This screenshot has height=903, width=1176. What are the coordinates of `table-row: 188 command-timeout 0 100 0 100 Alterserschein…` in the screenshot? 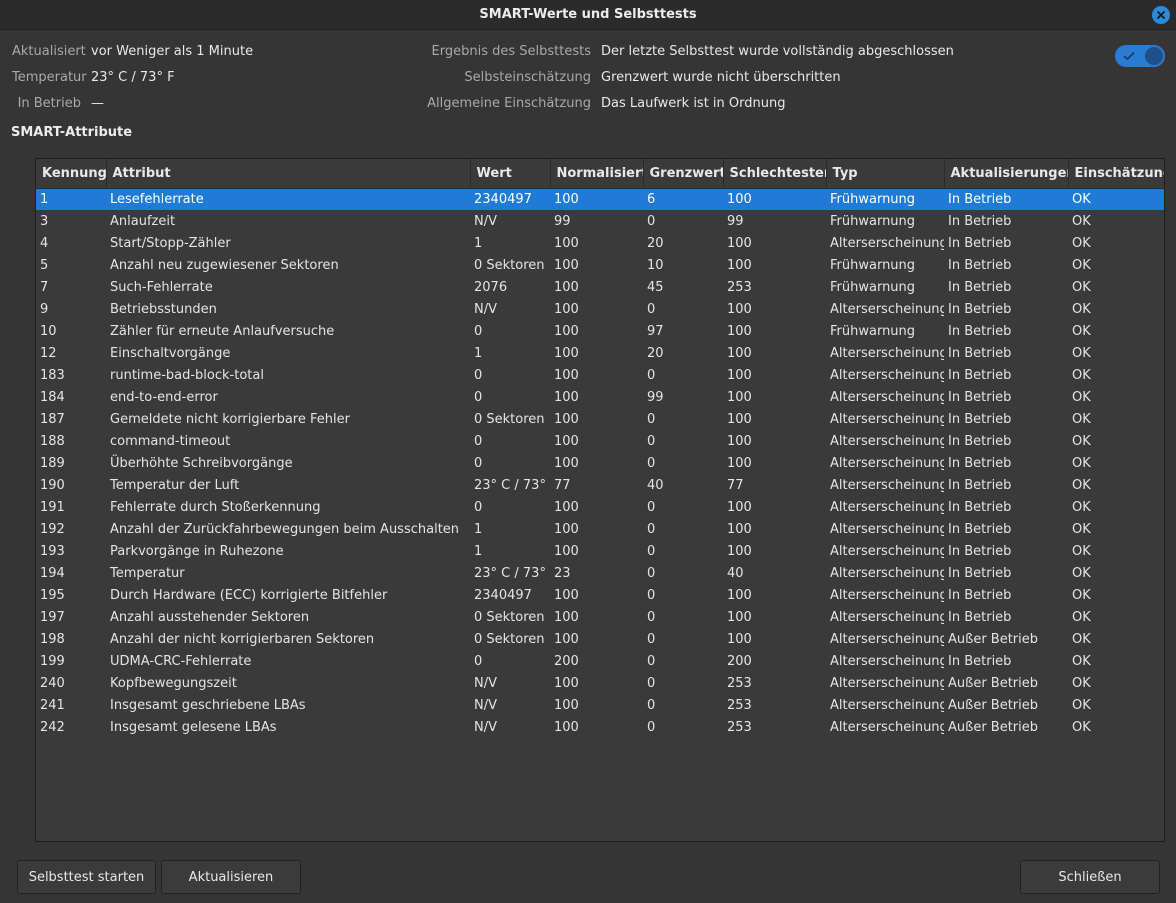 It's located at (600, 441).